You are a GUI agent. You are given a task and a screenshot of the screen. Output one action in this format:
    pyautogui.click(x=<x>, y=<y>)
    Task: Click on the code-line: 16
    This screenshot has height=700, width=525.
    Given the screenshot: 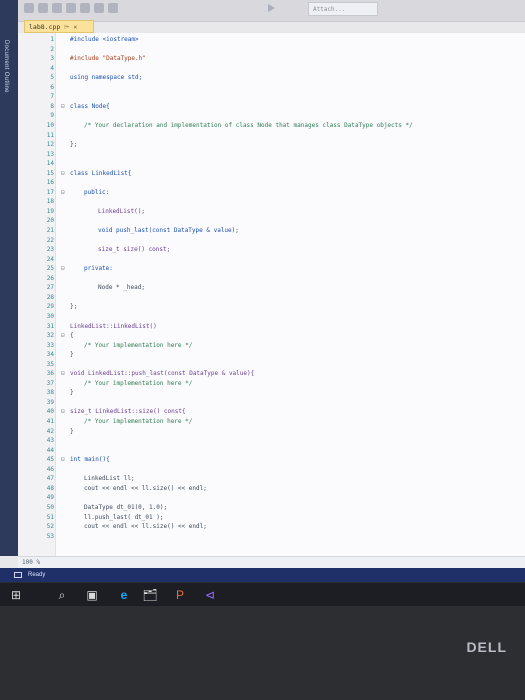 What is the action you would take?
    pyautogui.click(x=271, y=183)
    